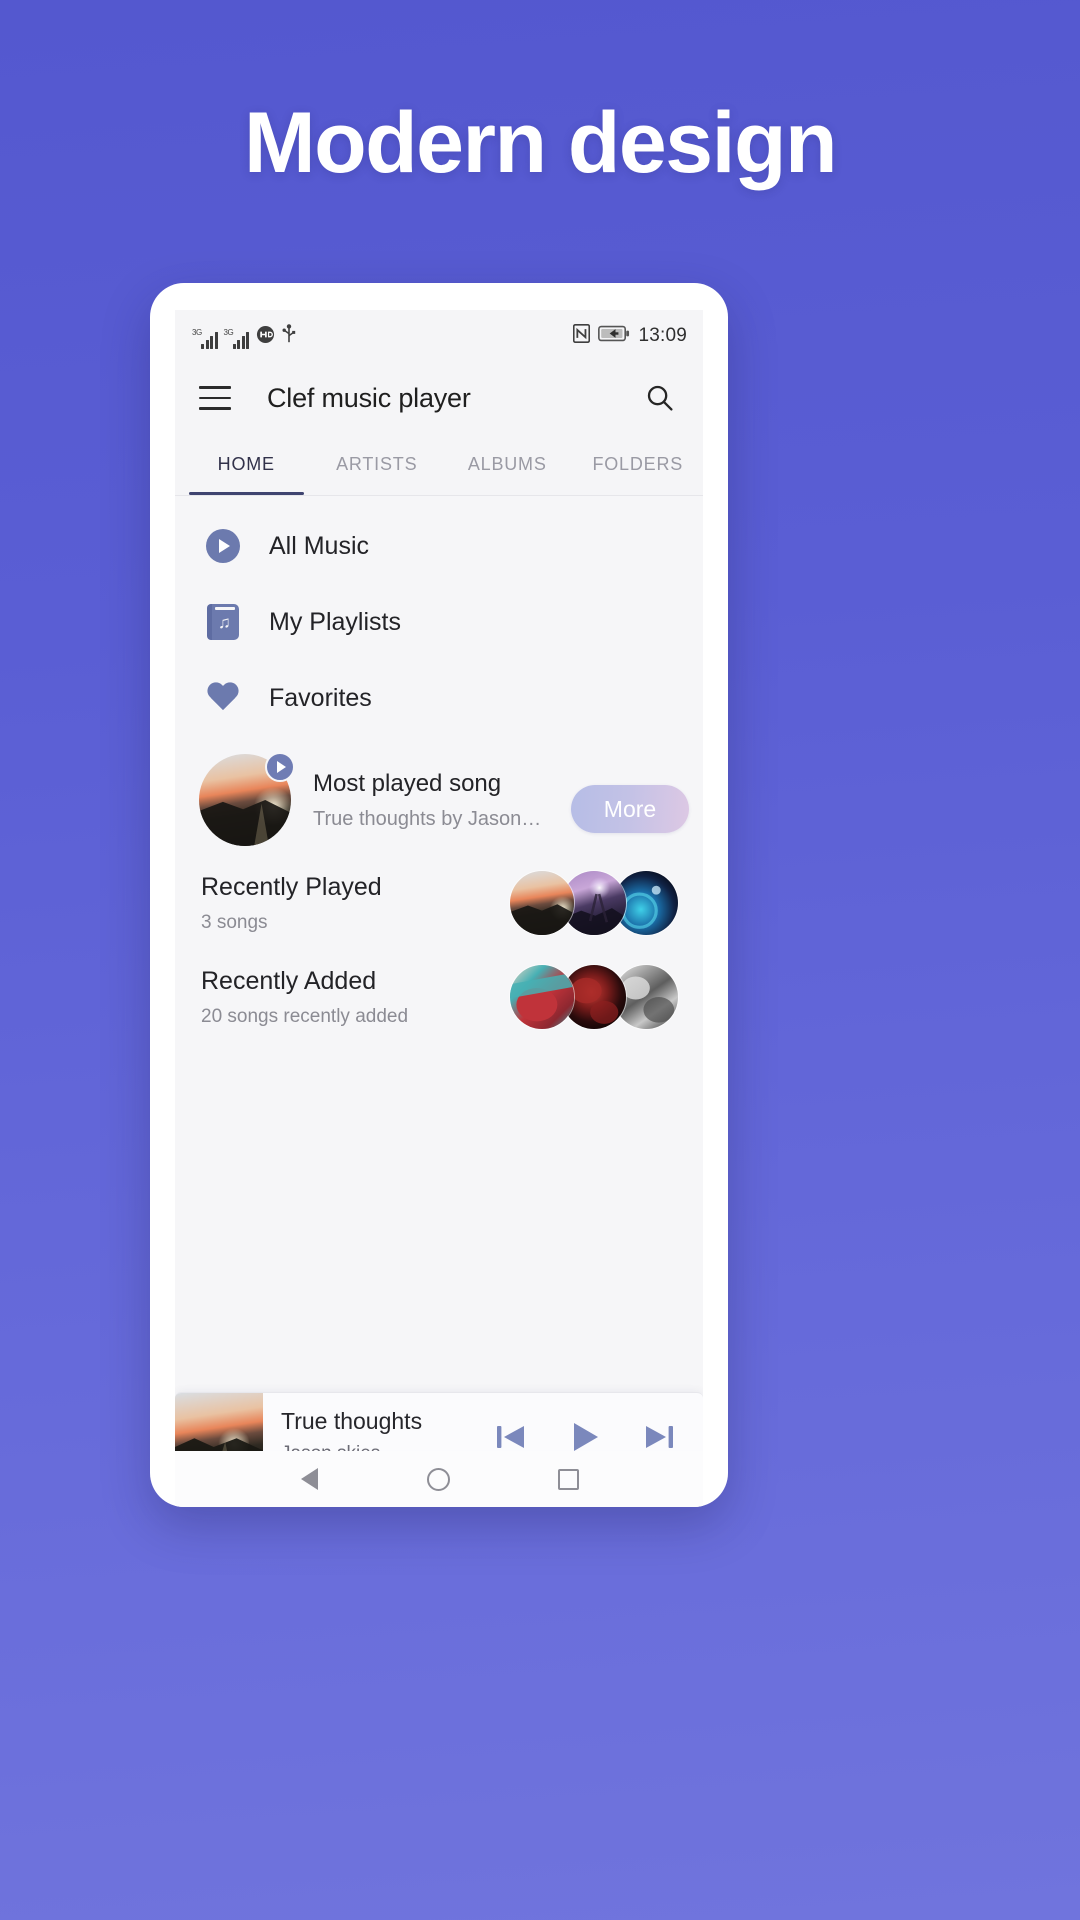 This screenshot has width=1080, height=1920. I want to click on section-recently-played-subtitle: 3 songs, so click(234, 922).